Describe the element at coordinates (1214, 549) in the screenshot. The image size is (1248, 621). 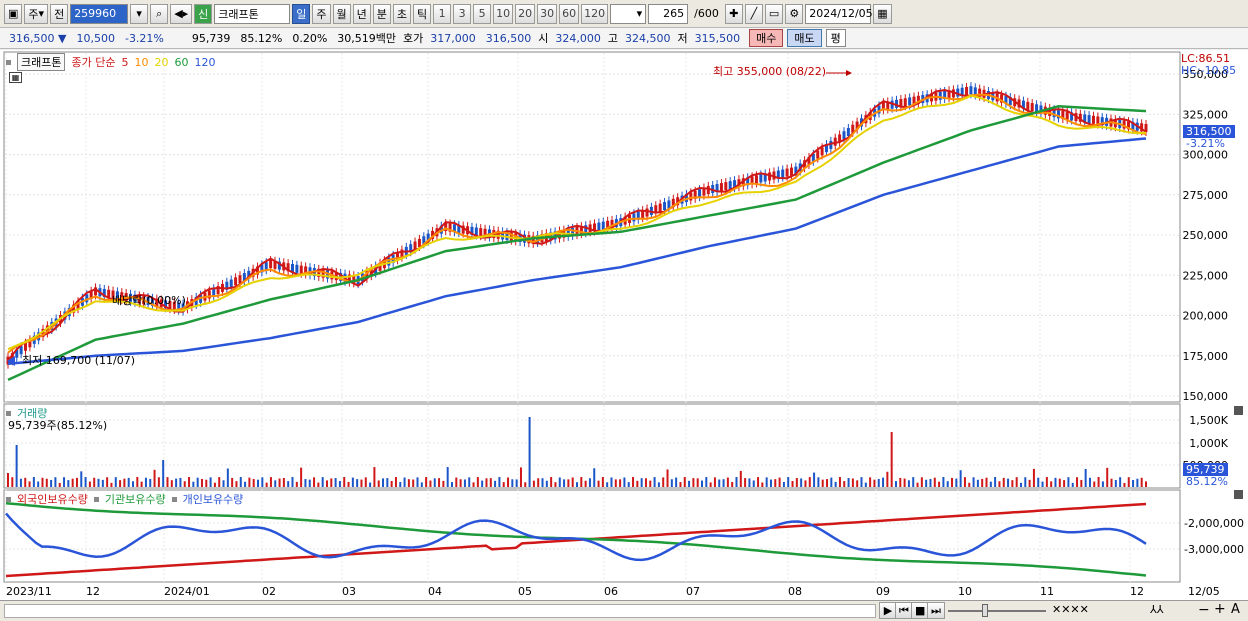
I see `holding-y-tick: -3,000,000` at that location.